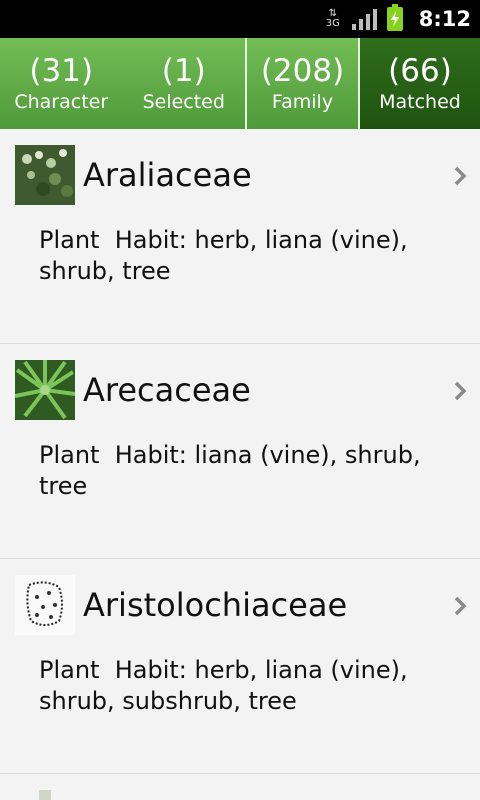 This screenshot has height=800, width=480. What do you see at coordinates (183, 101) in the screenshot?
I see `tab-selected-label: Selected` at bounding box center [183, 101].